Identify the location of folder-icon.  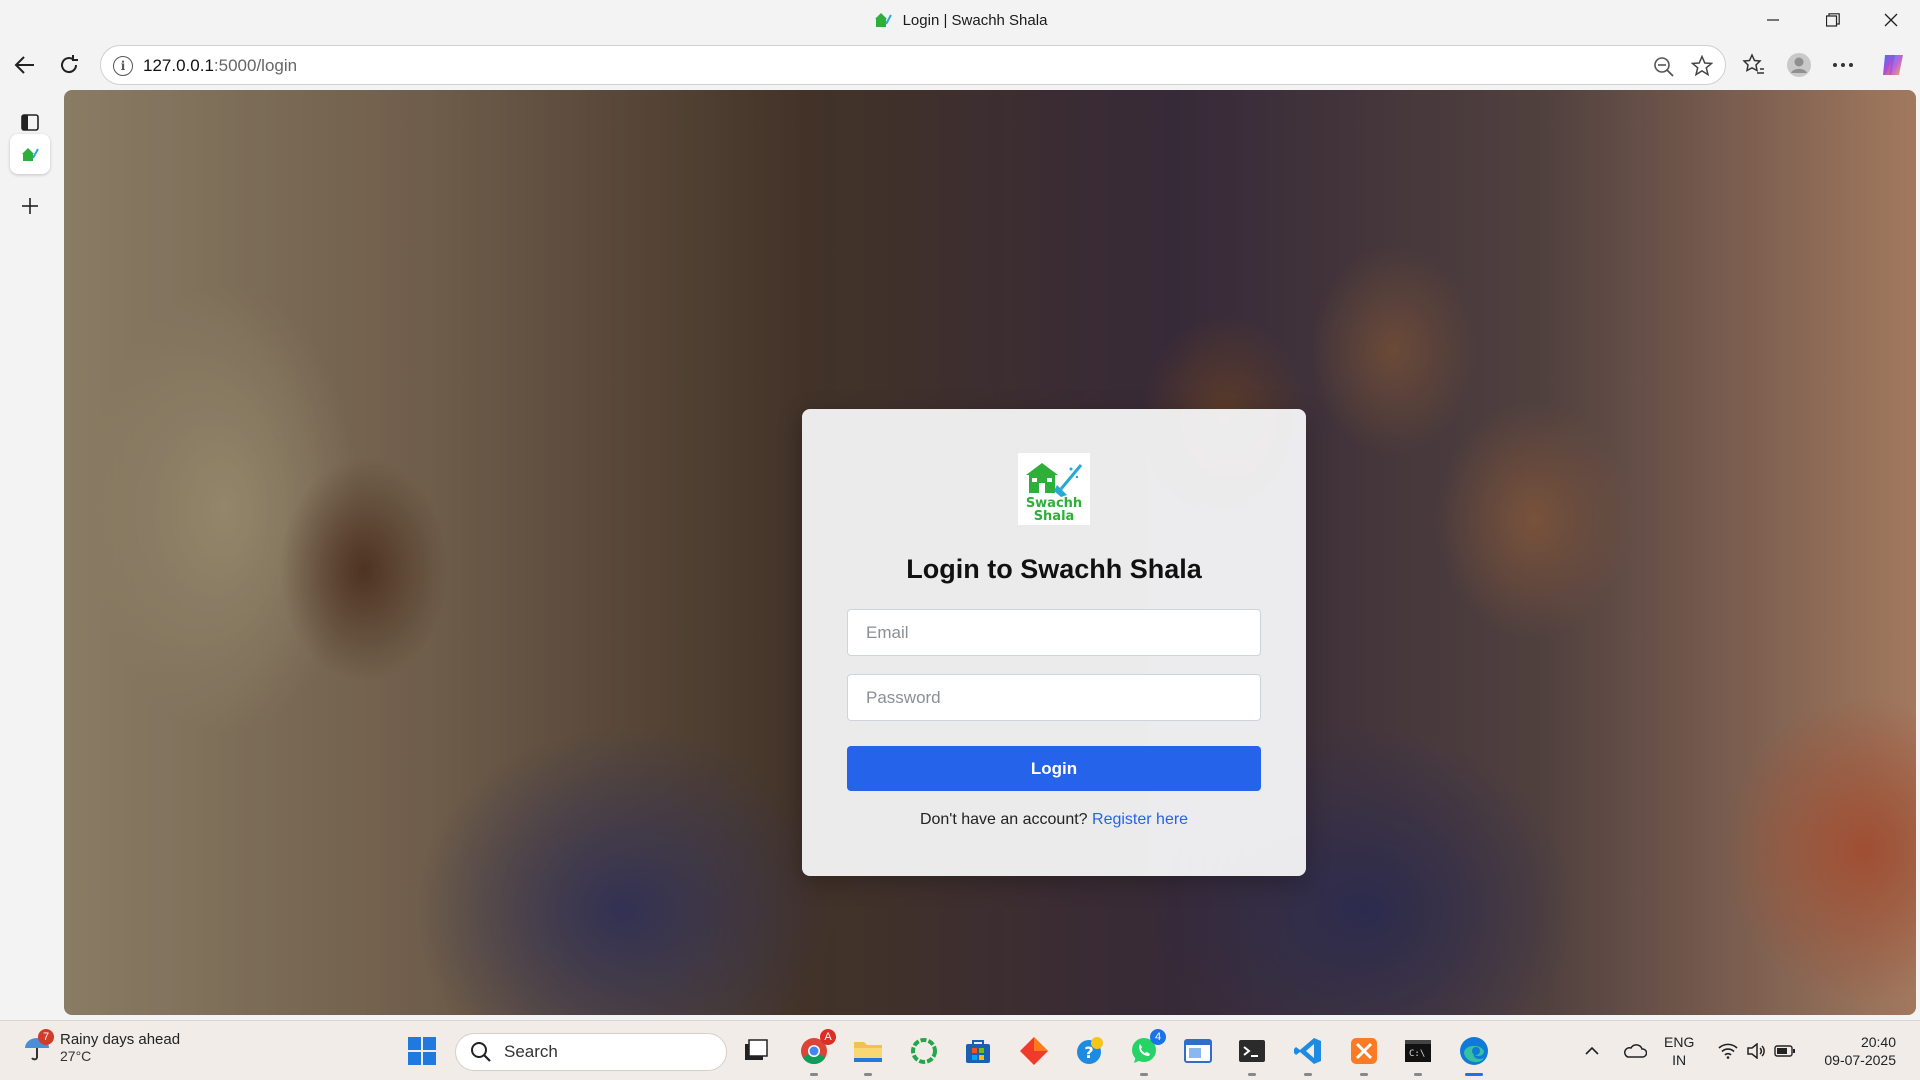
(868, 1052).